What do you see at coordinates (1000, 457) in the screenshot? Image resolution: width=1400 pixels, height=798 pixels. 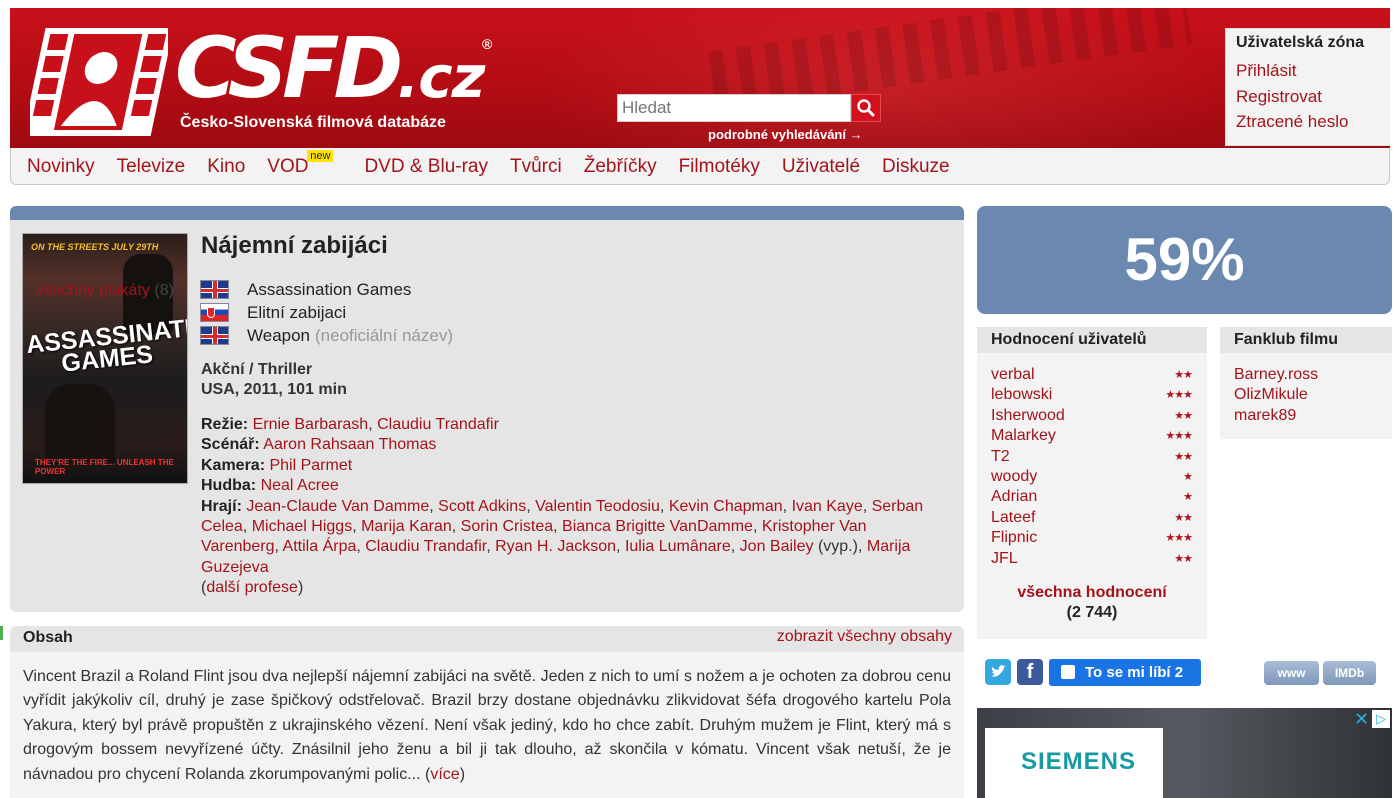 I see `rating-user-link: T2` at bounding box center [1000, 457].